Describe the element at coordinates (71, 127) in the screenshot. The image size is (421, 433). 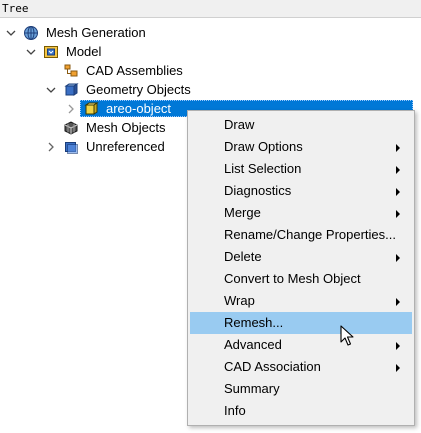
I see `mesh-objects-icon` at that location.